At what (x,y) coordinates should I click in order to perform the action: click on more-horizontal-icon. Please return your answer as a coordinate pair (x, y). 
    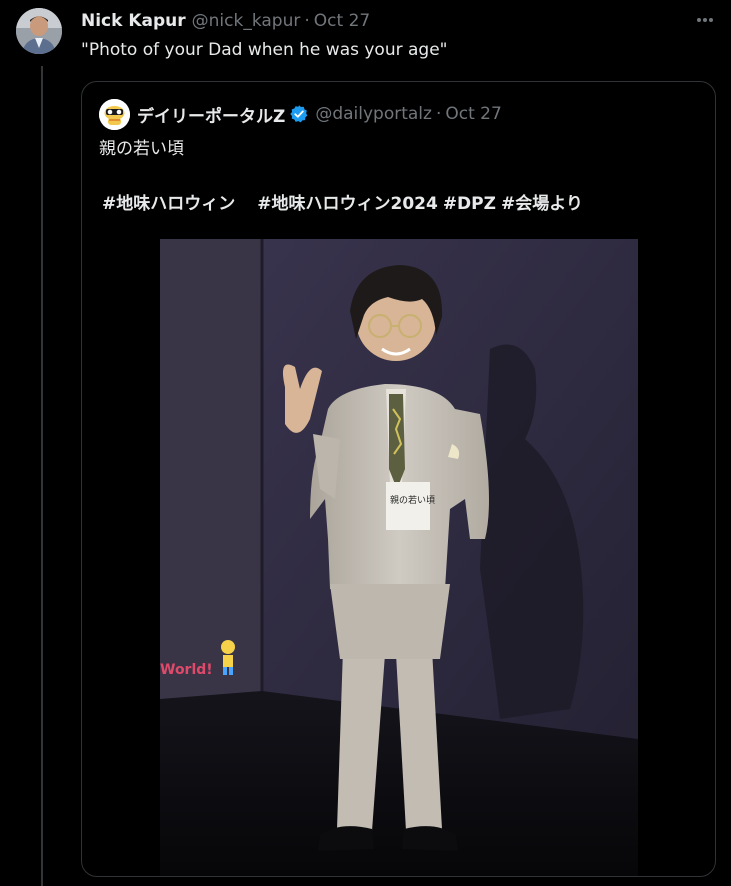
    Looking at the image, I should click on (705, 20).